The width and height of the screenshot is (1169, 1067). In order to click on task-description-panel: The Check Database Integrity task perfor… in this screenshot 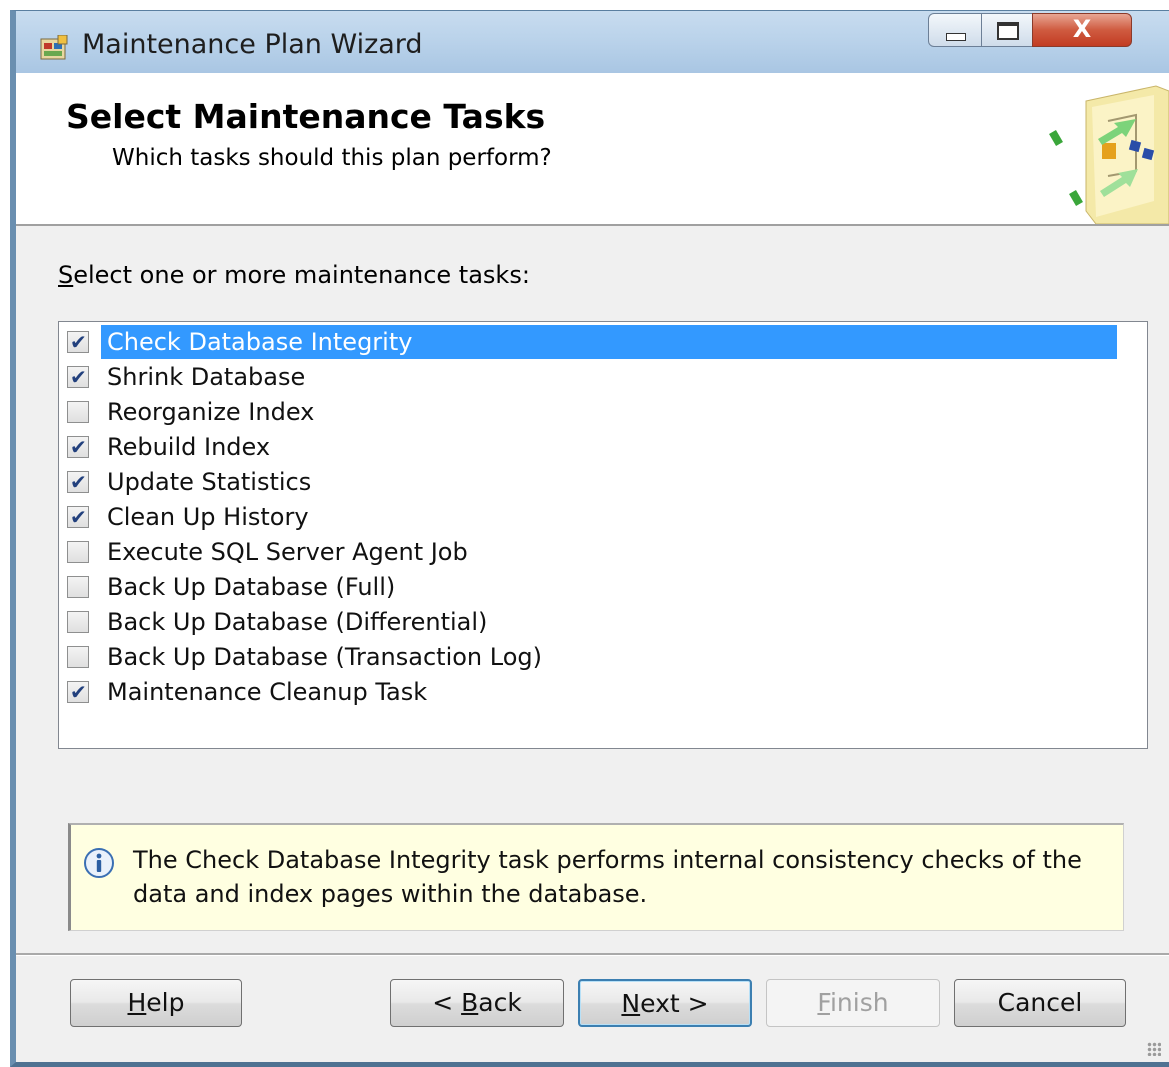, I will do `click(596, 877)`.